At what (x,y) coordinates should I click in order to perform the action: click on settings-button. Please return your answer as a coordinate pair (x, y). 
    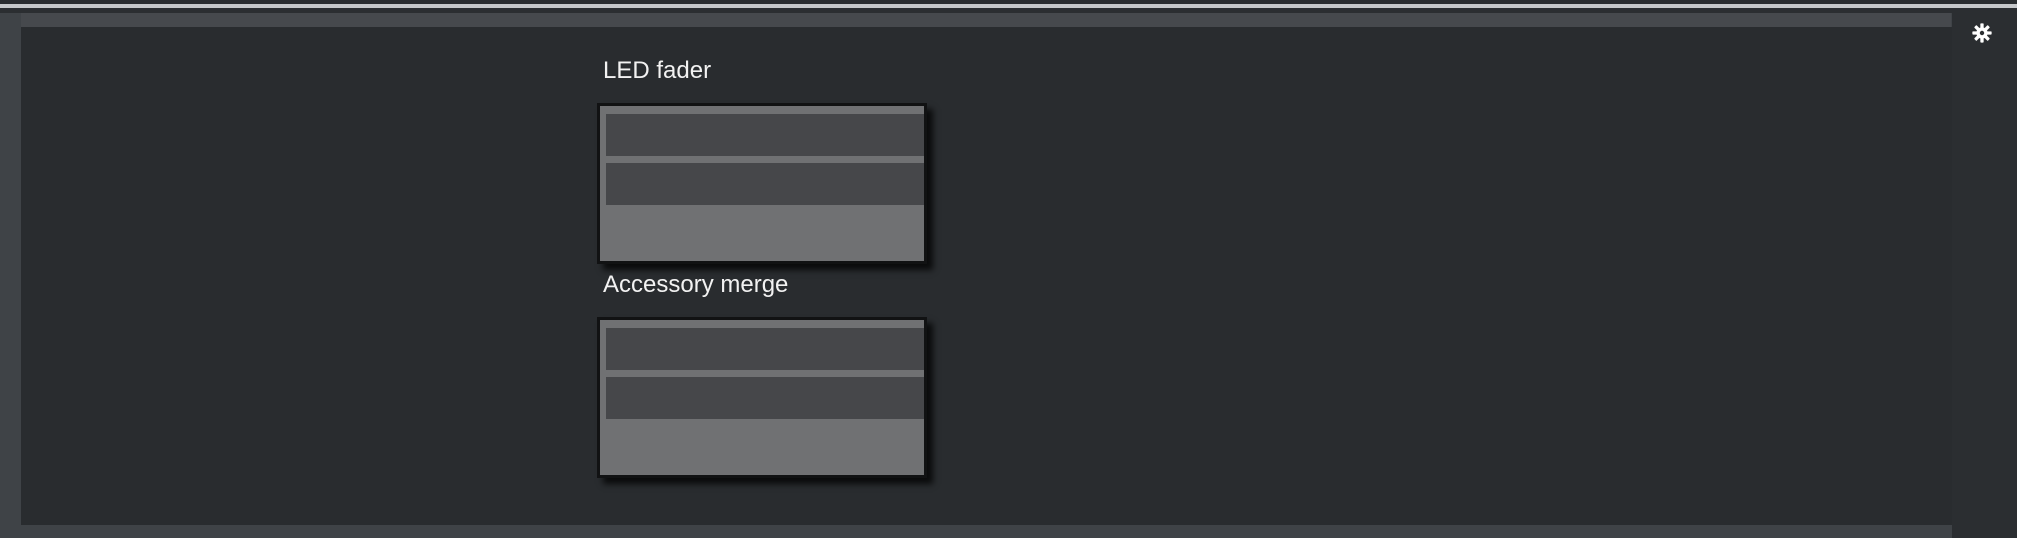
    Looking at the image, I should click on (1982, 35).